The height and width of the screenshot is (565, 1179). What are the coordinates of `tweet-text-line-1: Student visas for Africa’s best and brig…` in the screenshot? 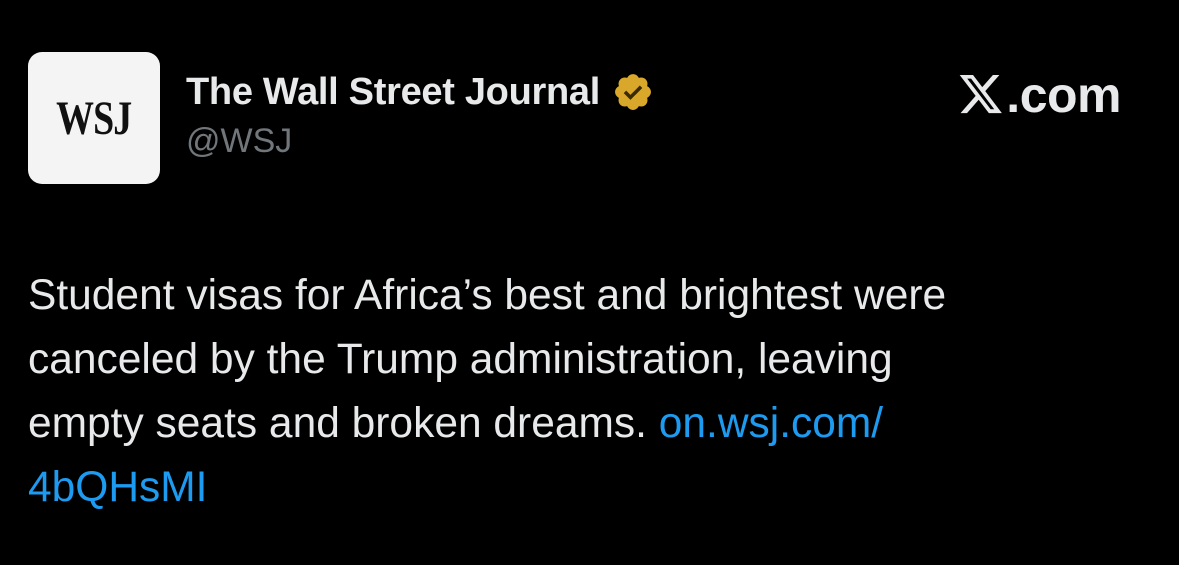 It's located at (487, 295).